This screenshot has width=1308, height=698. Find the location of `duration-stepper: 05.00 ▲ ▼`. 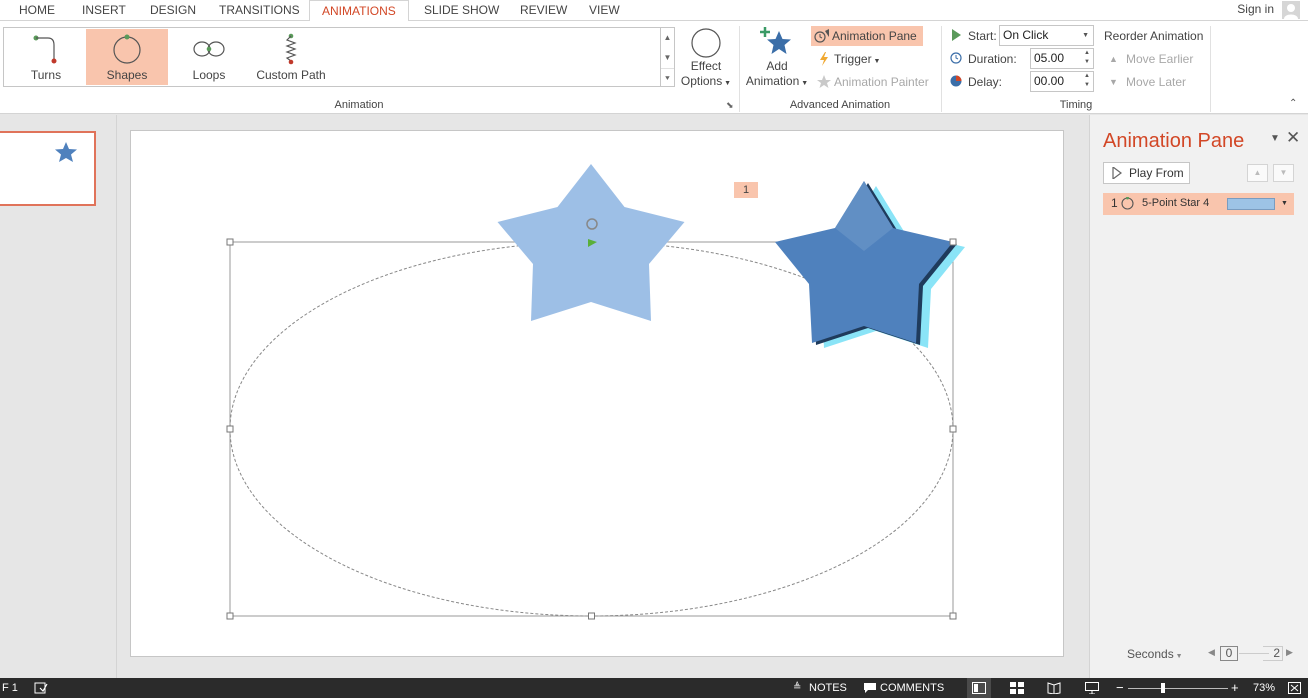

duration-stepper: 05.00 ▲ ▼ is located at coordinates (1062, 58).